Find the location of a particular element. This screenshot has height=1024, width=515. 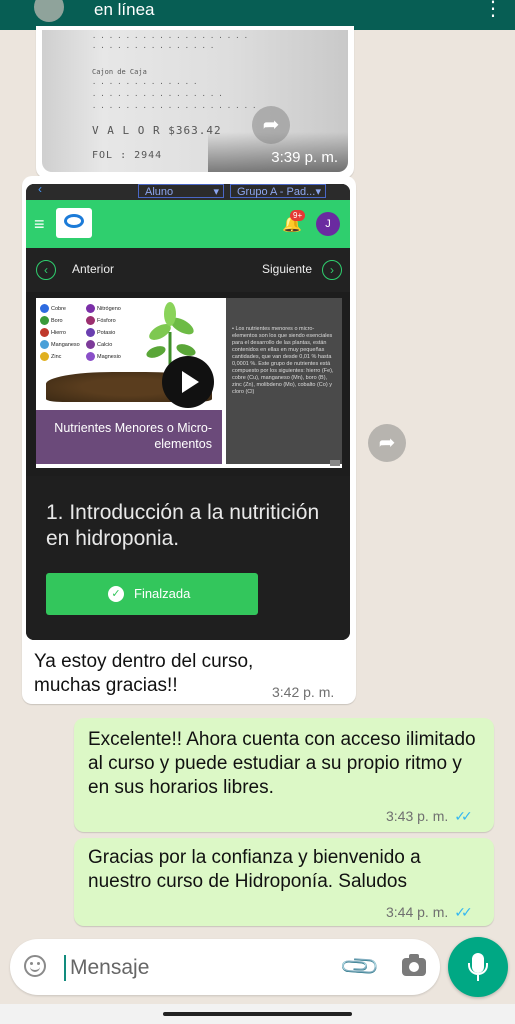

system-nav-bar is located at coordinates (257, 1014).